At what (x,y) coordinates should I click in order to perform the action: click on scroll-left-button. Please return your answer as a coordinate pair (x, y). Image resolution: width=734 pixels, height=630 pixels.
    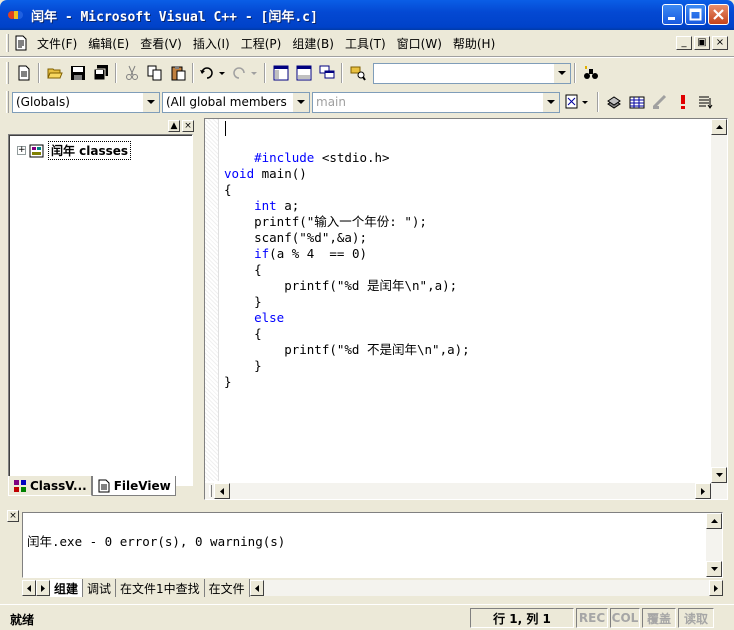
    Looking at the image, I should click on (222, 491).